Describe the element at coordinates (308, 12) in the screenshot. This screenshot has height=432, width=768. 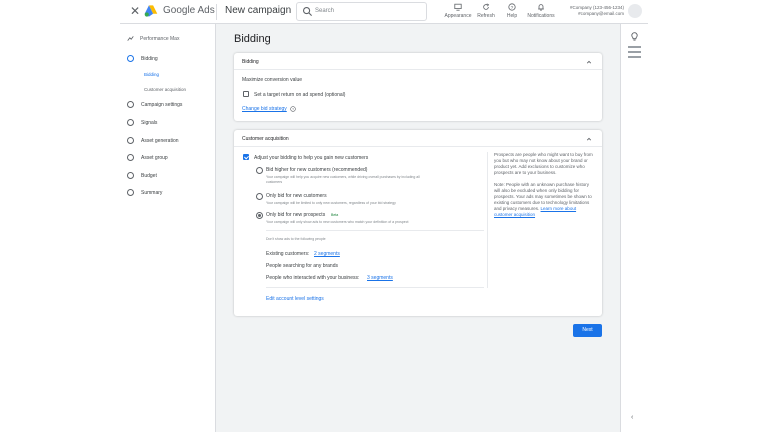
I see `search-icon` at that location.